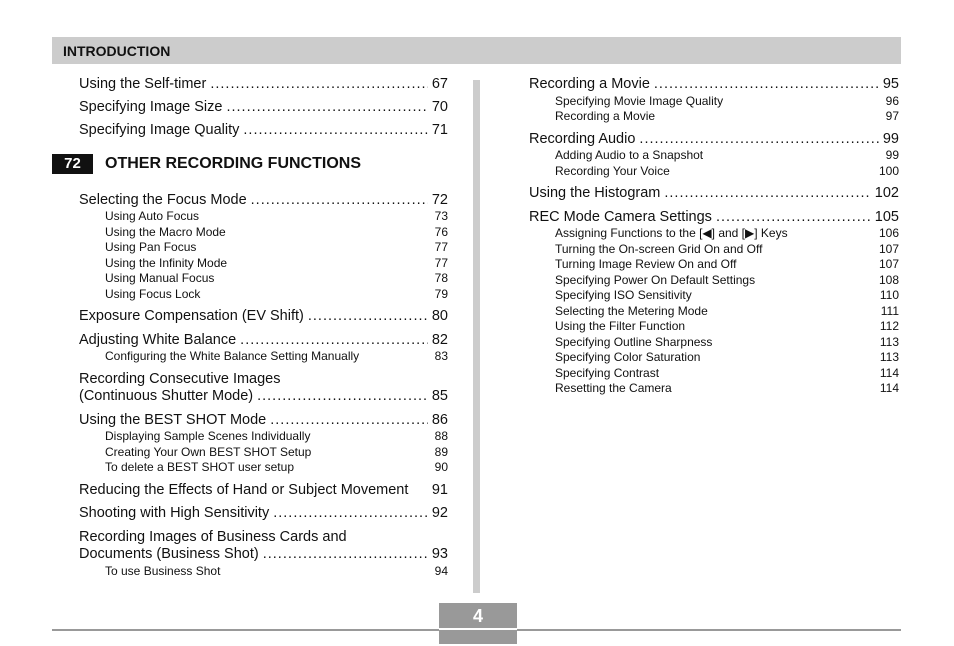 The width and height of the screenshot is (954, 646). I want to click on toc-subentry-page: 83, so click(441, 356).